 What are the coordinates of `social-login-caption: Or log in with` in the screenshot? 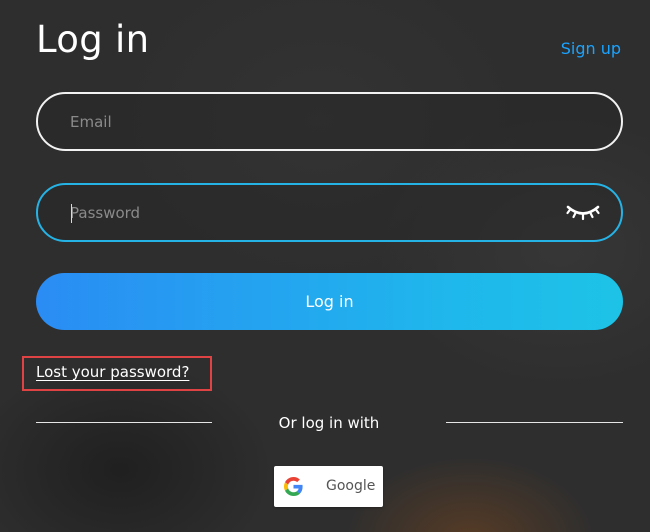 It's located at (329, 423).